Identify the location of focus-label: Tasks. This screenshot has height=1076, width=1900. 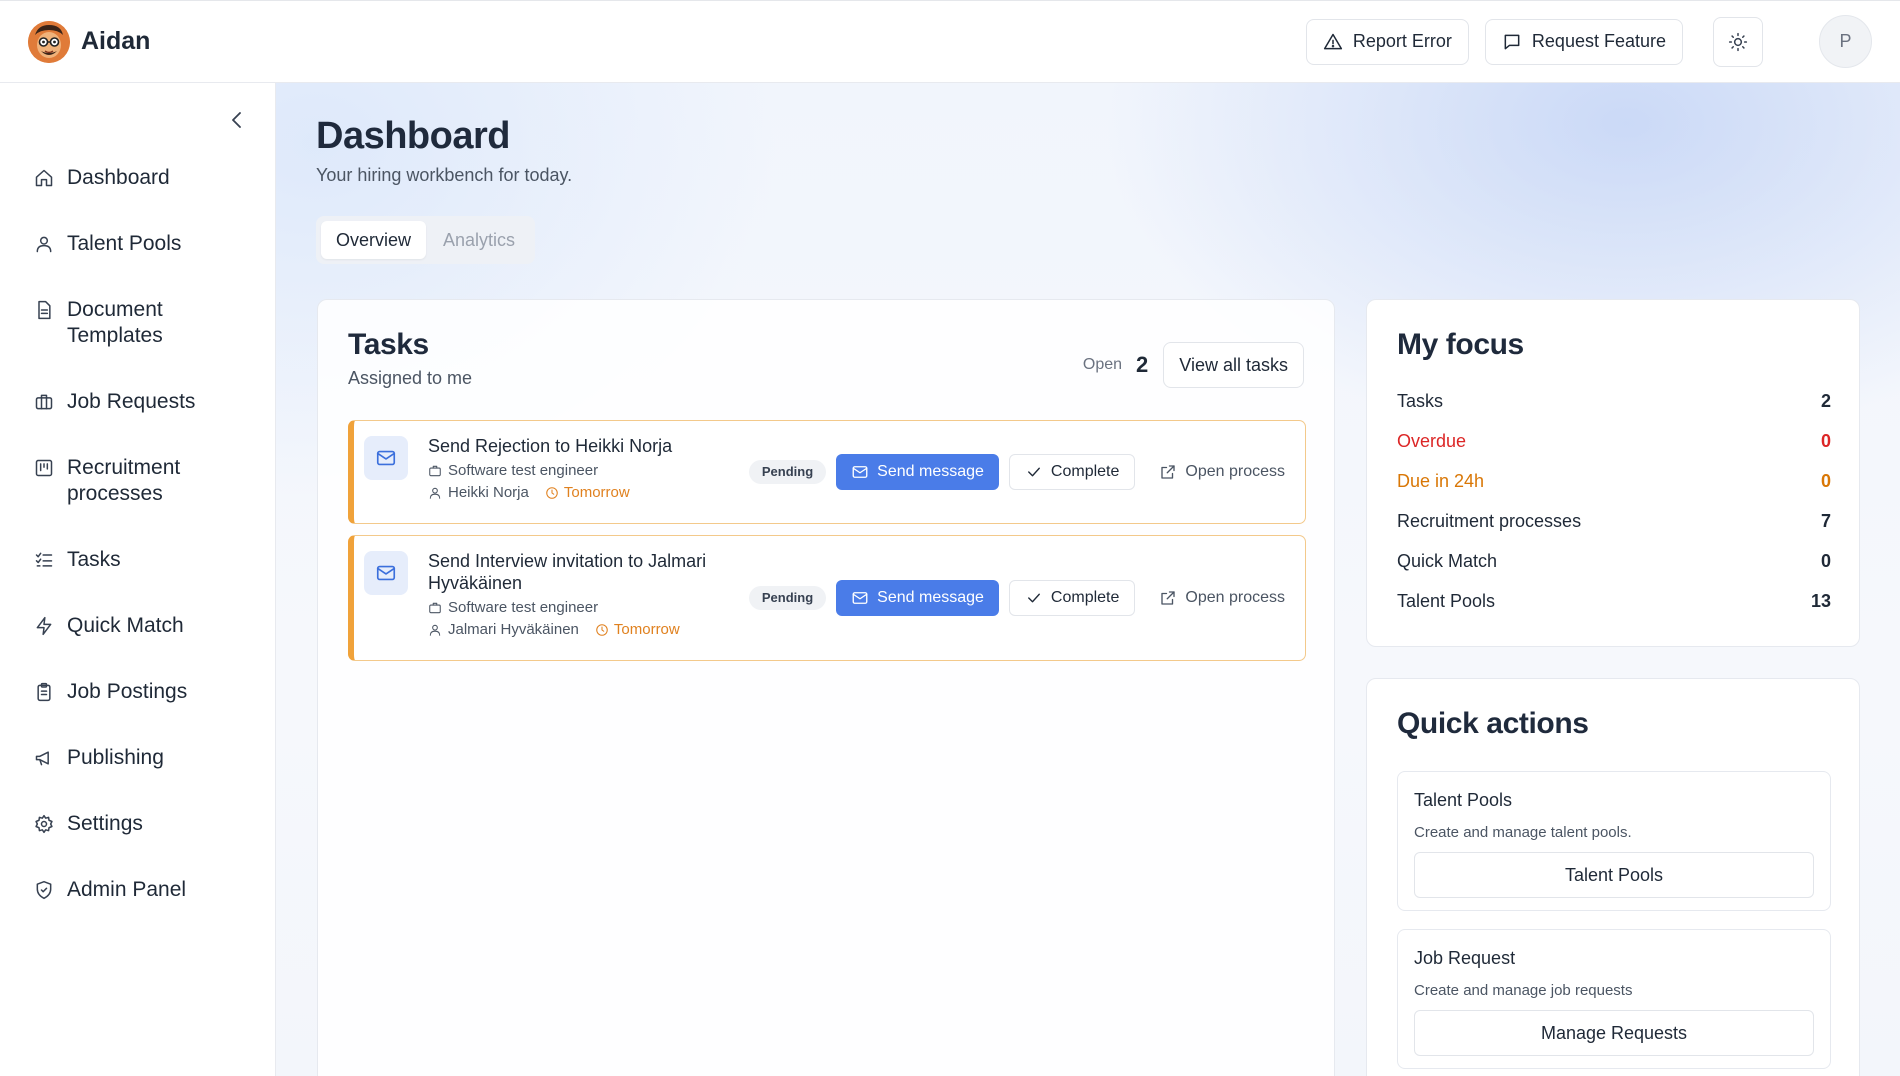
(1420, 401).